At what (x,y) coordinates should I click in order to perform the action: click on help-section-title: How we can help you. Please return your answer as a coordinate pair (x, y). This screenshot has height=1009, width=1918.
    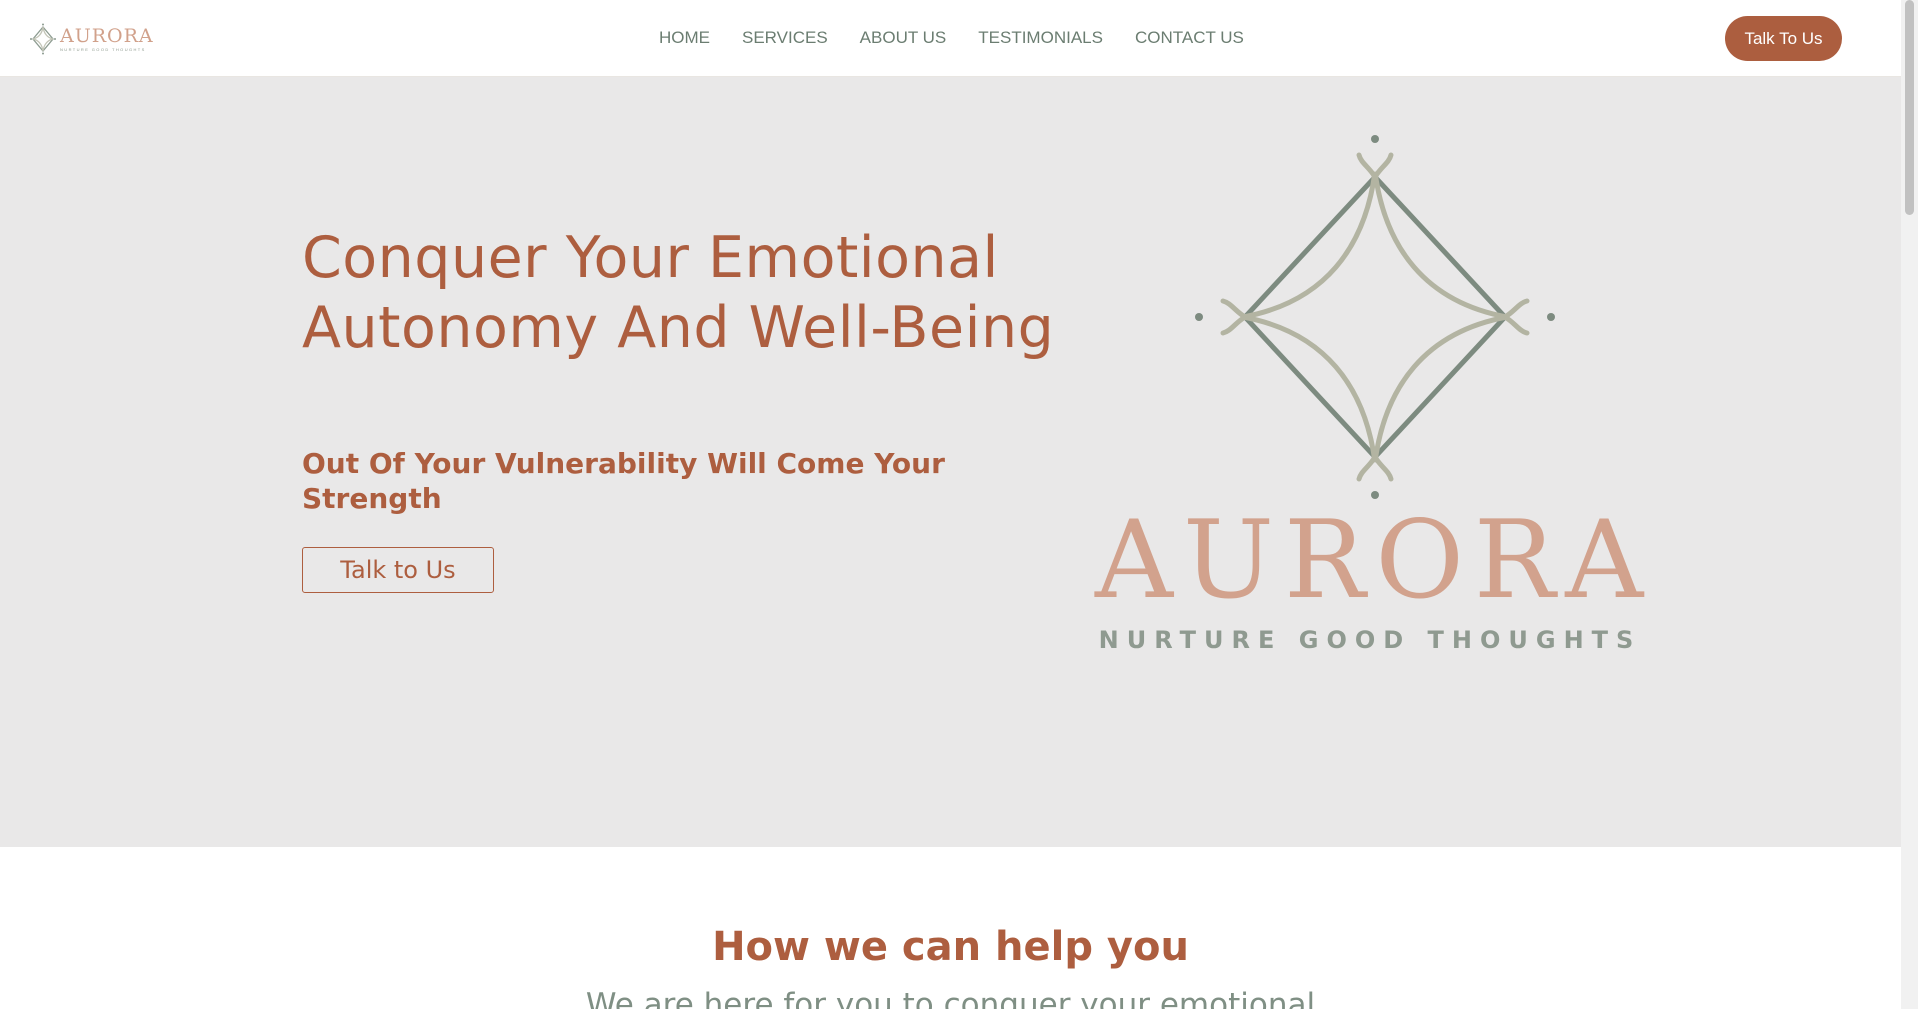
    Looking at the image, I should click on (950, 947).